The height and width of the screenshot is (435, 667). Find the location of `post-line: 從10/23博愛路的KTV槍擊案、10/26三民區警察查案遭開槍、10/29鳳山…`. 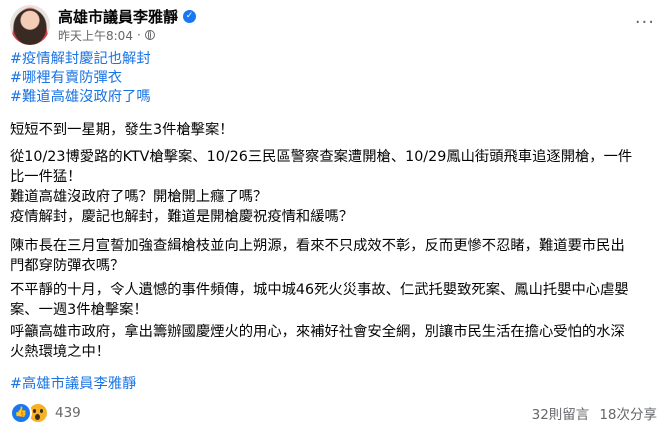

post-line: 從10/23博愛路的KTV槍擊案、10/26三民區警察查案遭開槍、10/29鳳山… is located at coordinates (321, 157).